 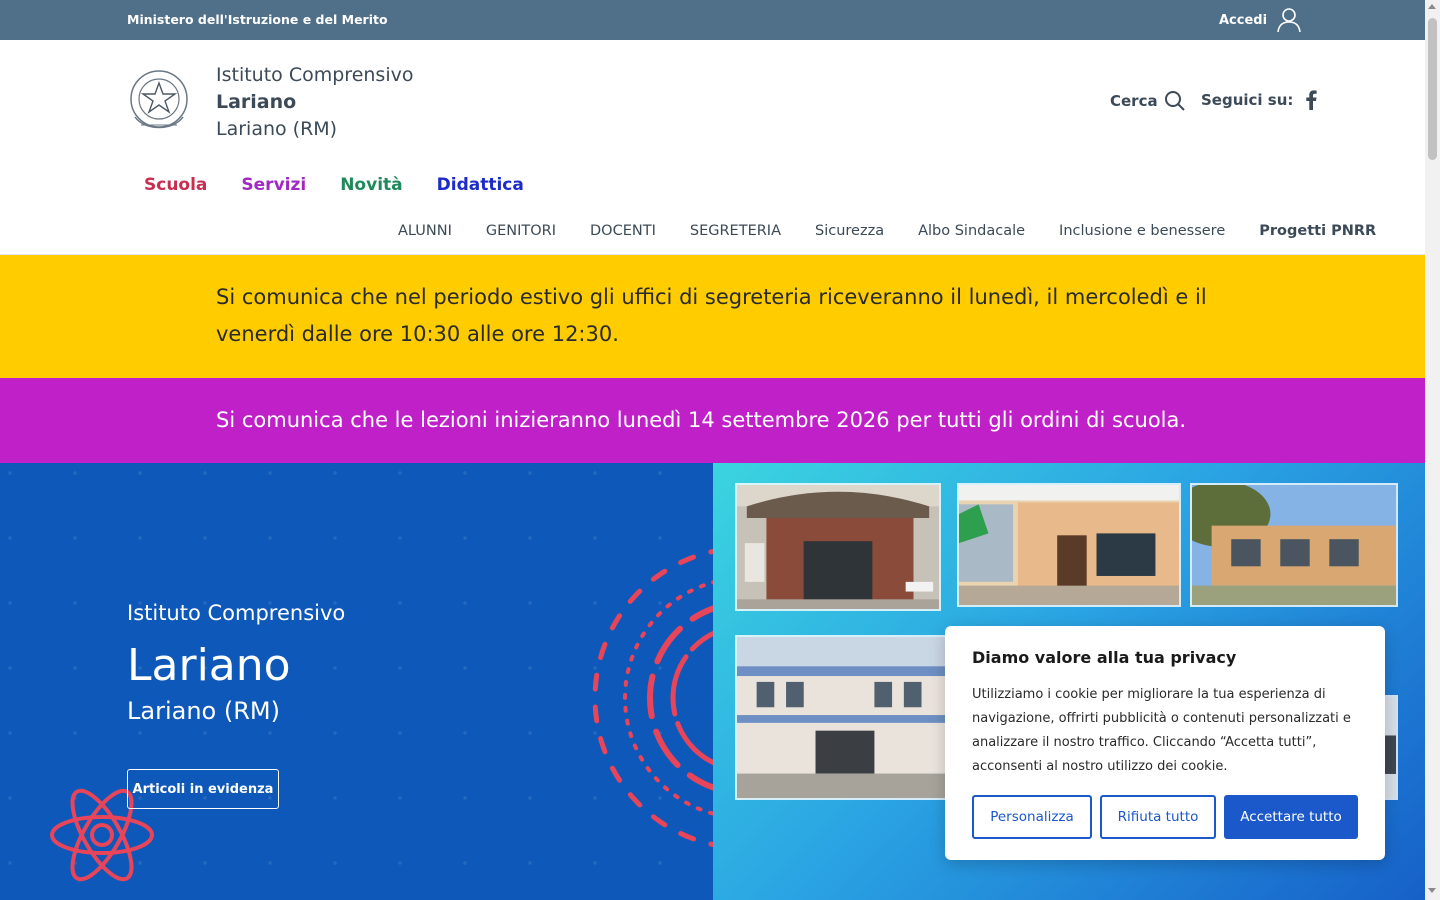 I want to click on hero-title: Lariano, so click(x=209, y=665).